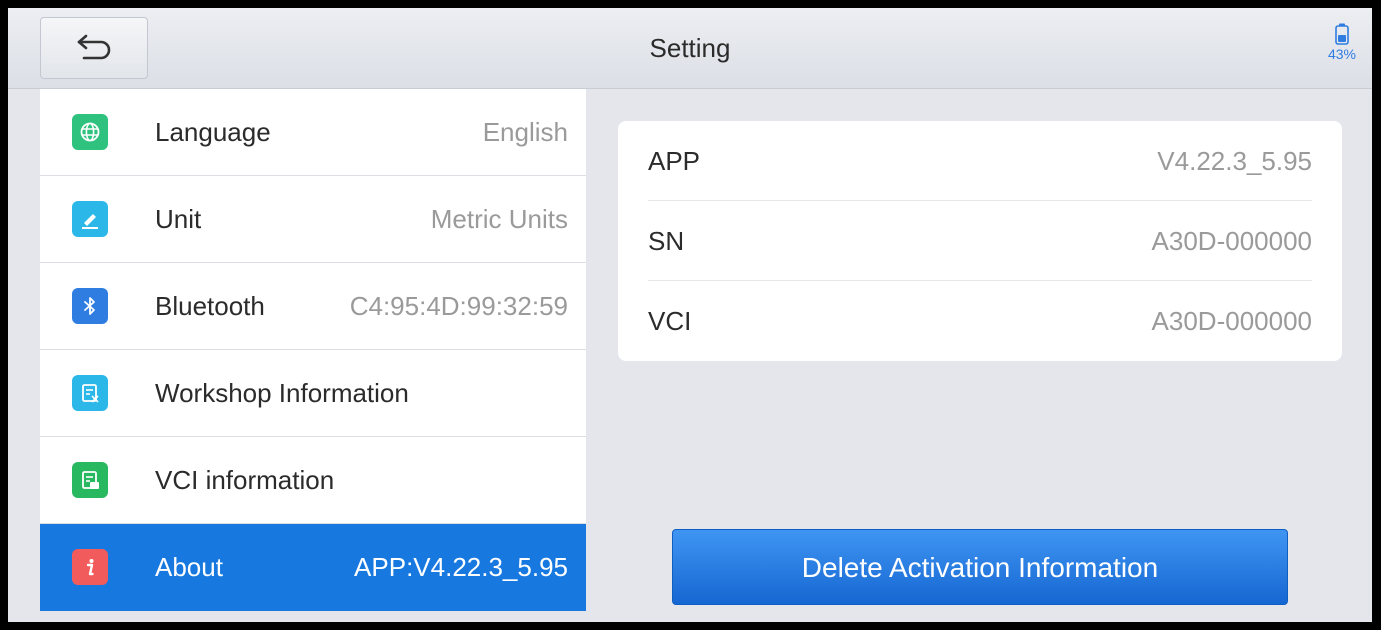  What do you see at coordinates (210, 306) in the screenshot?
I see `menu-item-label: Bluetooth` at bounding box center [210, 306].